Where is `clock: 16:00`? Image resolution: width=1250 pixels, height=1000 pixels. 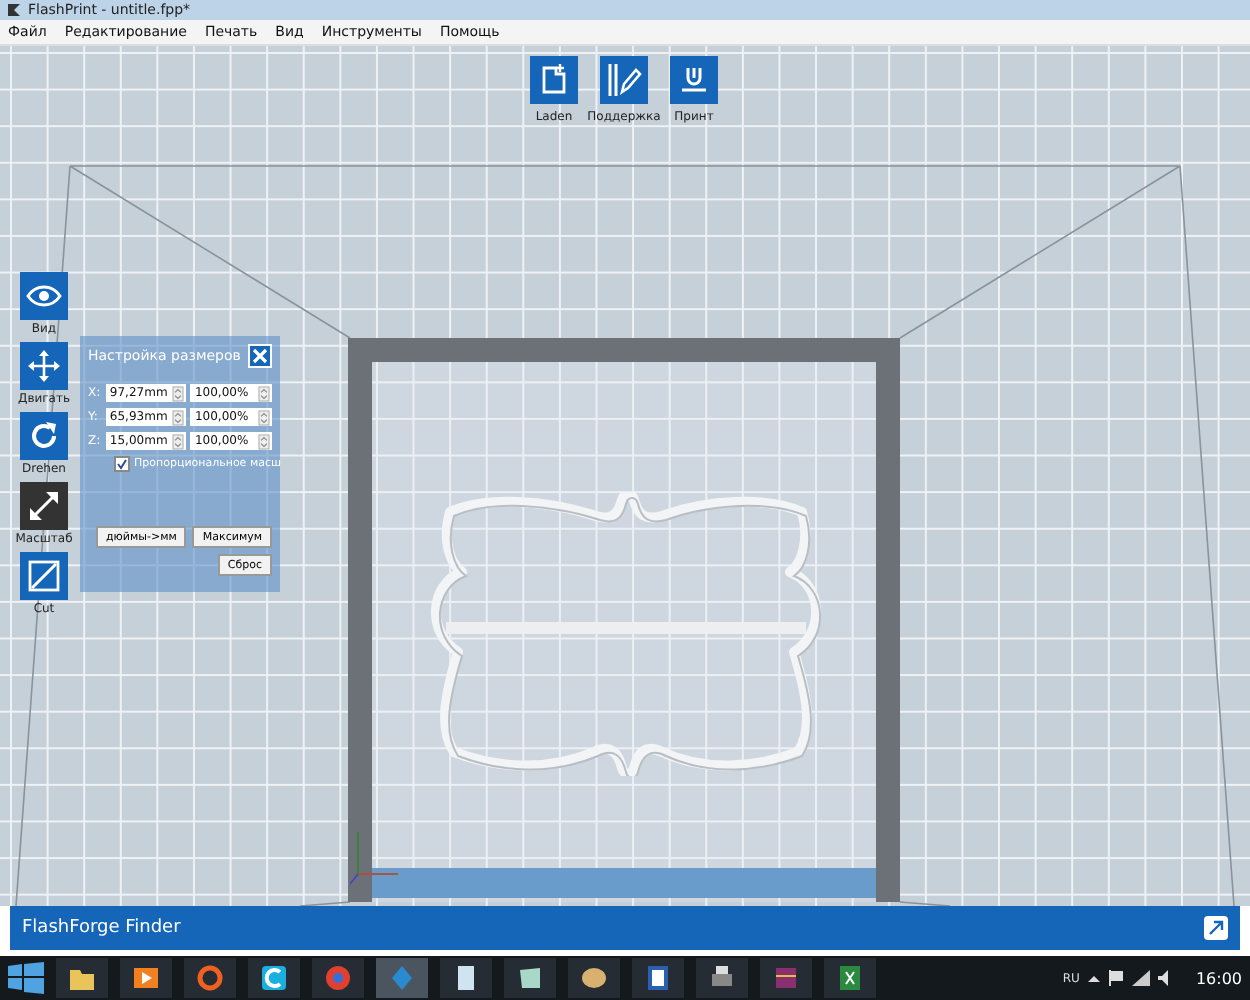
clock: 16:00 is located at coordinates (1218, 978).